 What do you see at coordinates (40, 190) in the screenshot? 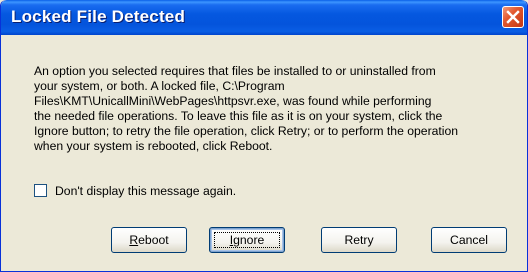
I see `dont-display-again-checkbox` at bounding box center [40, 190].